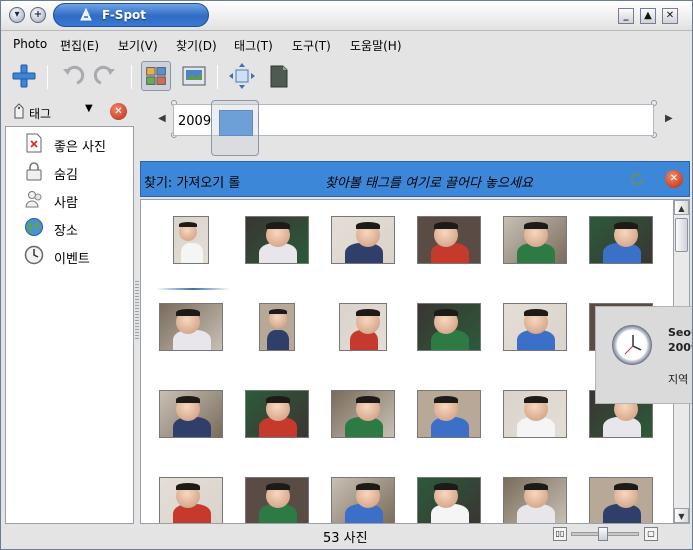 The width and height of the screenshot is (693, 550). Describe the element at coordinates (194, 76) in the screenshot. I see `edit-view-icon` at that location.